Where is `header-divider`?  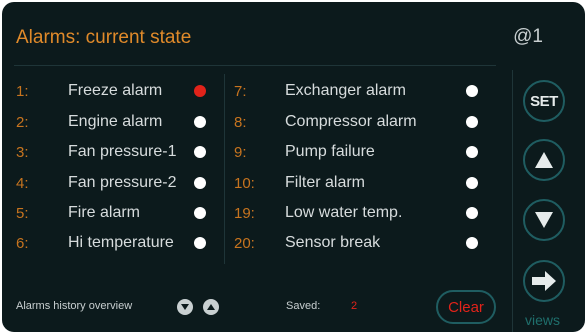
header-divider is located at coordinates (255, 65).